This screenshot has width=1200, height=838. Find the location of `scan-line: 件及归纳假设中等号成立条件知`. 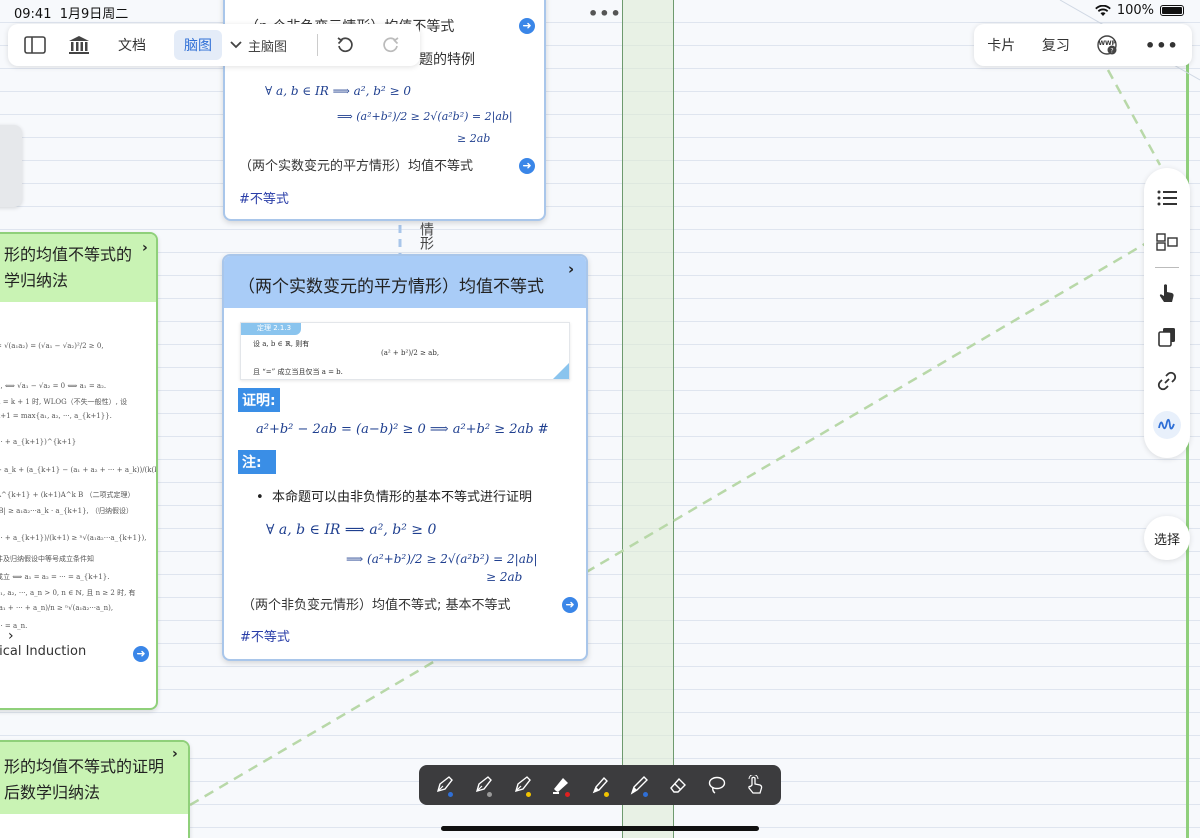

scan-line: 件及归纳假设中等号成立条件知 is located at coordinates (47, 559).